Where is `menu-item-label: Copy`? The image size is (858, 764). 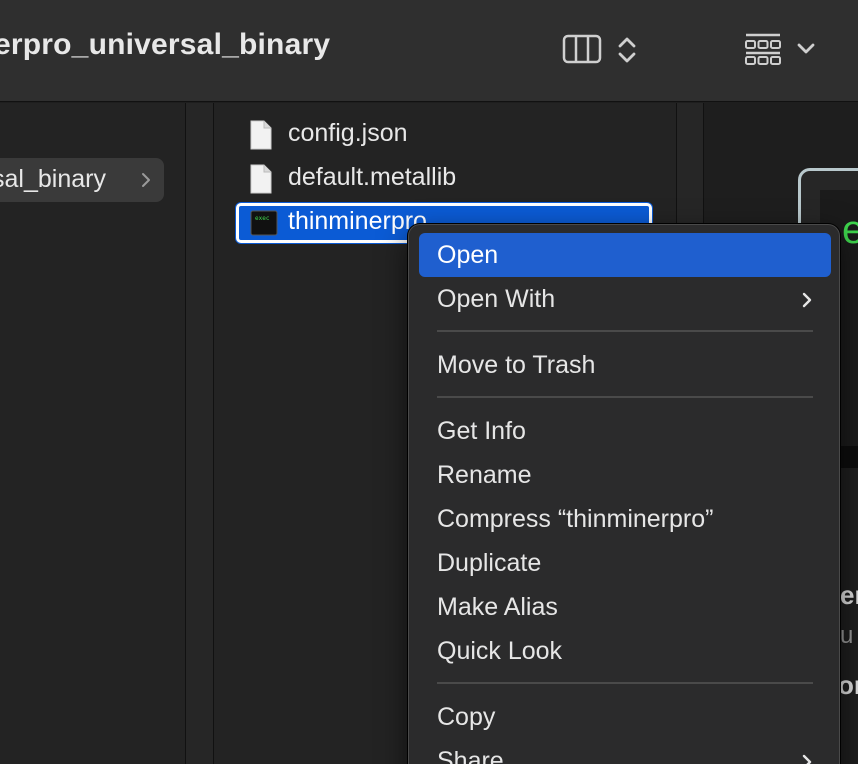
menu-item-label: Copy is located at coordinates (466, 717).